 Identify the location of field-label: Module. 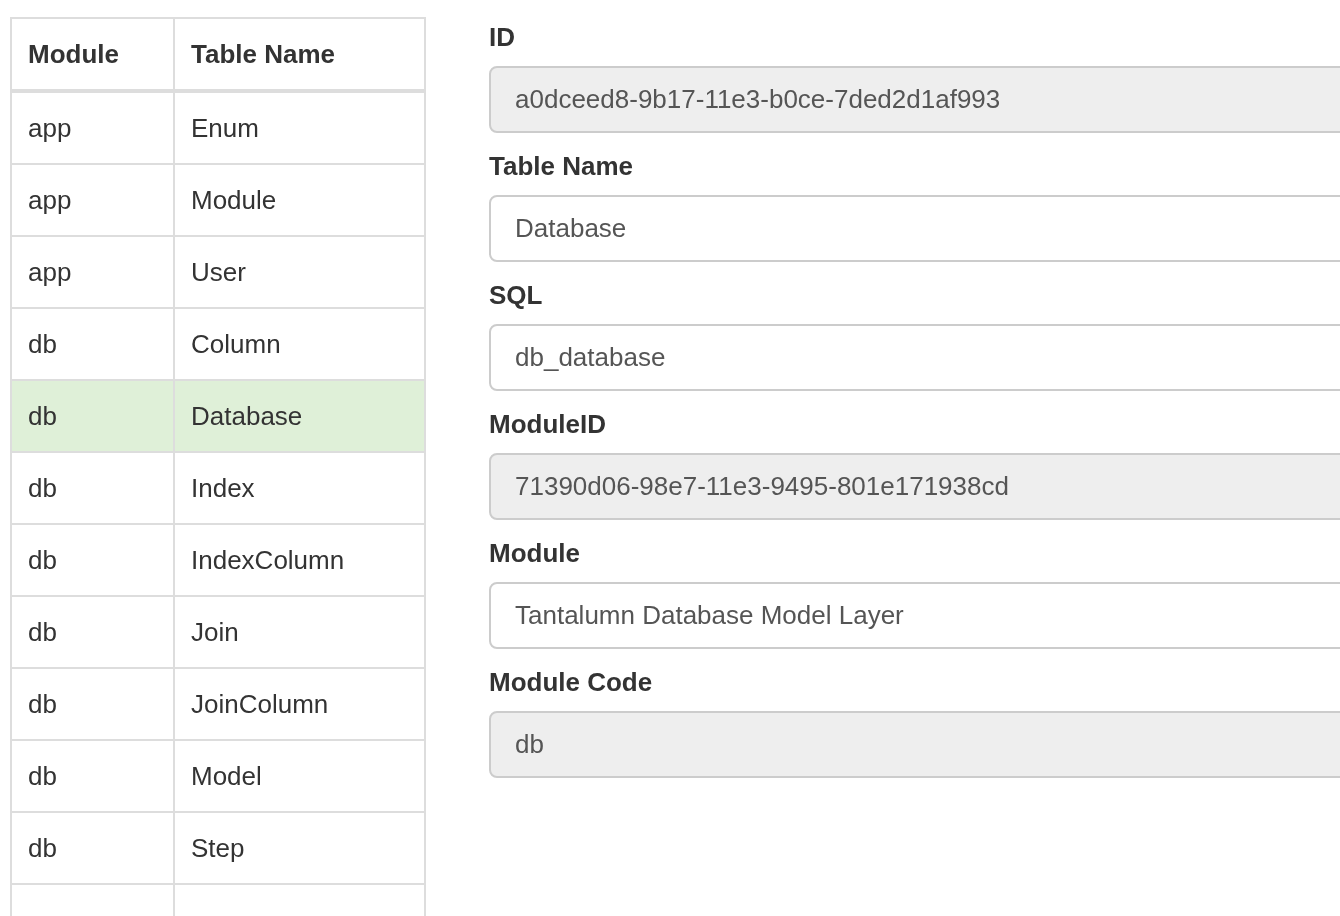
(535, 553).